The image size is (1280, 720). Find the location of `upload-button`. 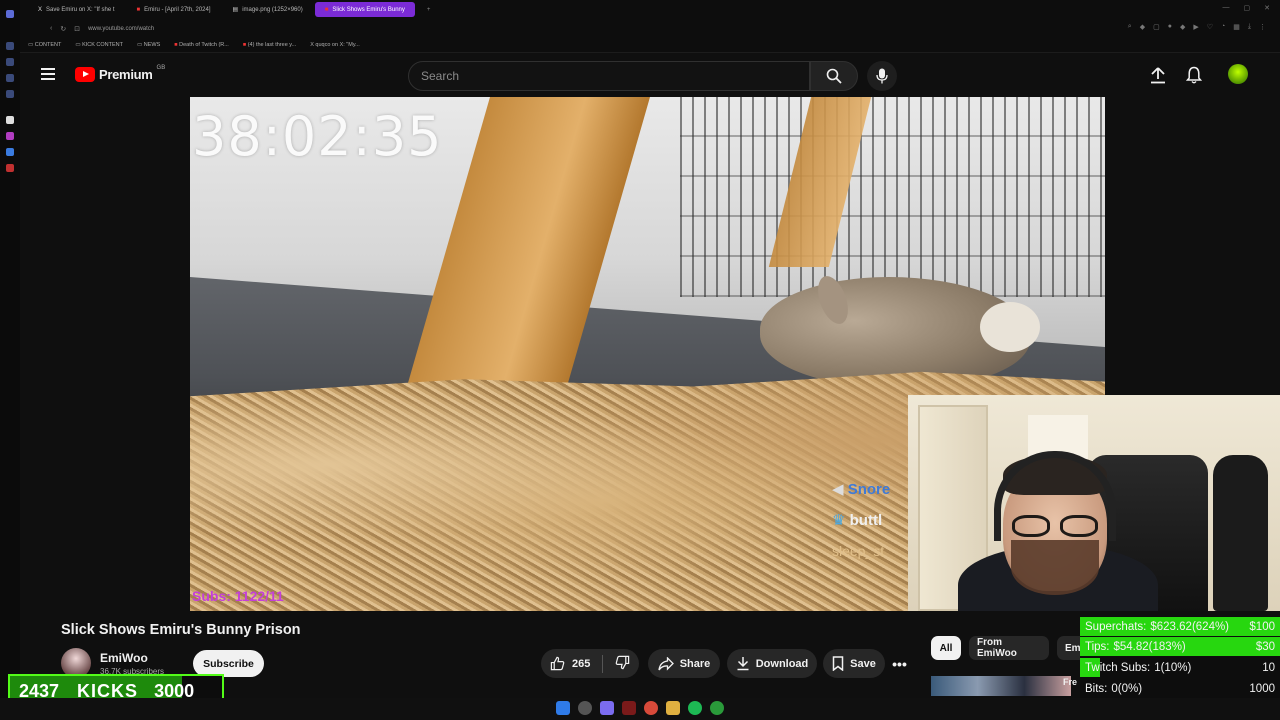

upload-button is located at coordinates (1158, 75).